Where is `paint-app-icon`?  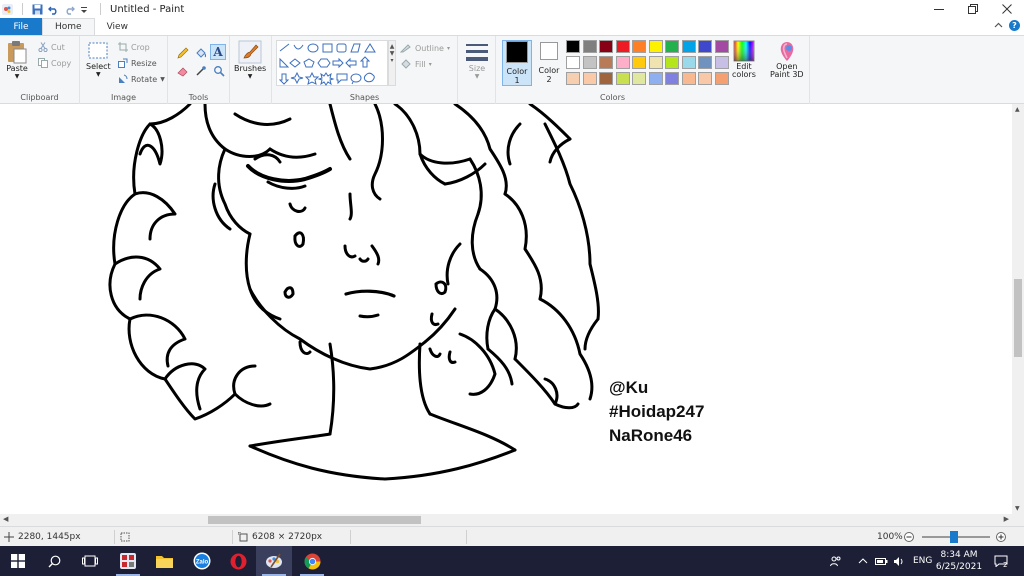
paint-app-icon is located at coordinates (7, 9).